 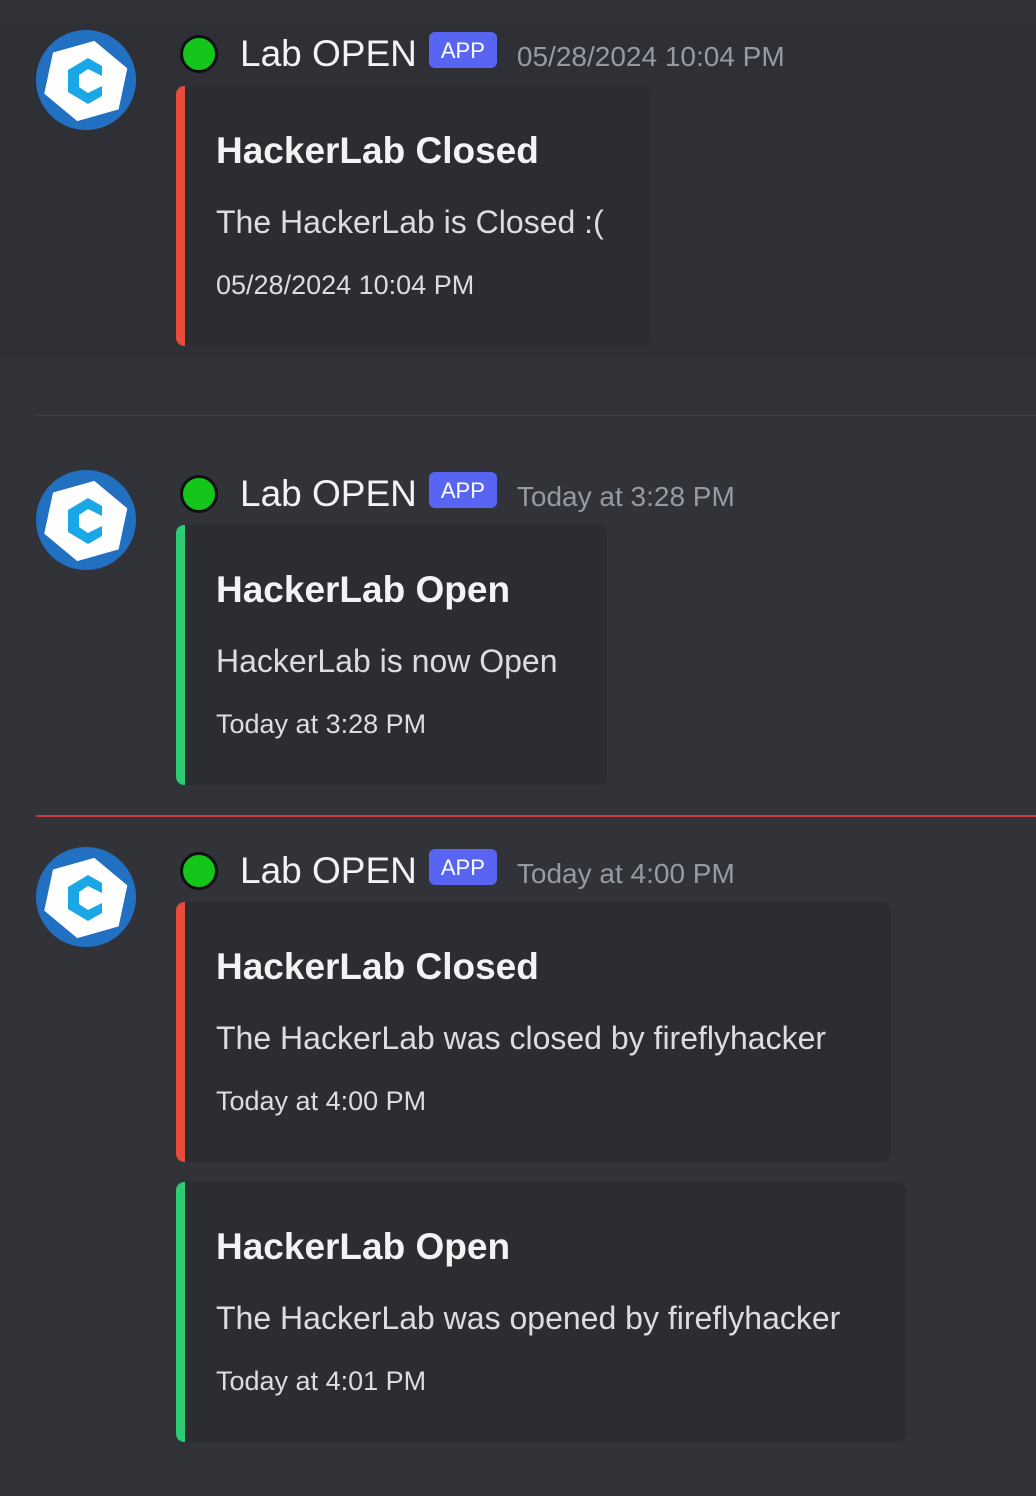 I want to click on message-header: Lab OPEN APP Today at 4:00 PM, so click(x=457, y=871).